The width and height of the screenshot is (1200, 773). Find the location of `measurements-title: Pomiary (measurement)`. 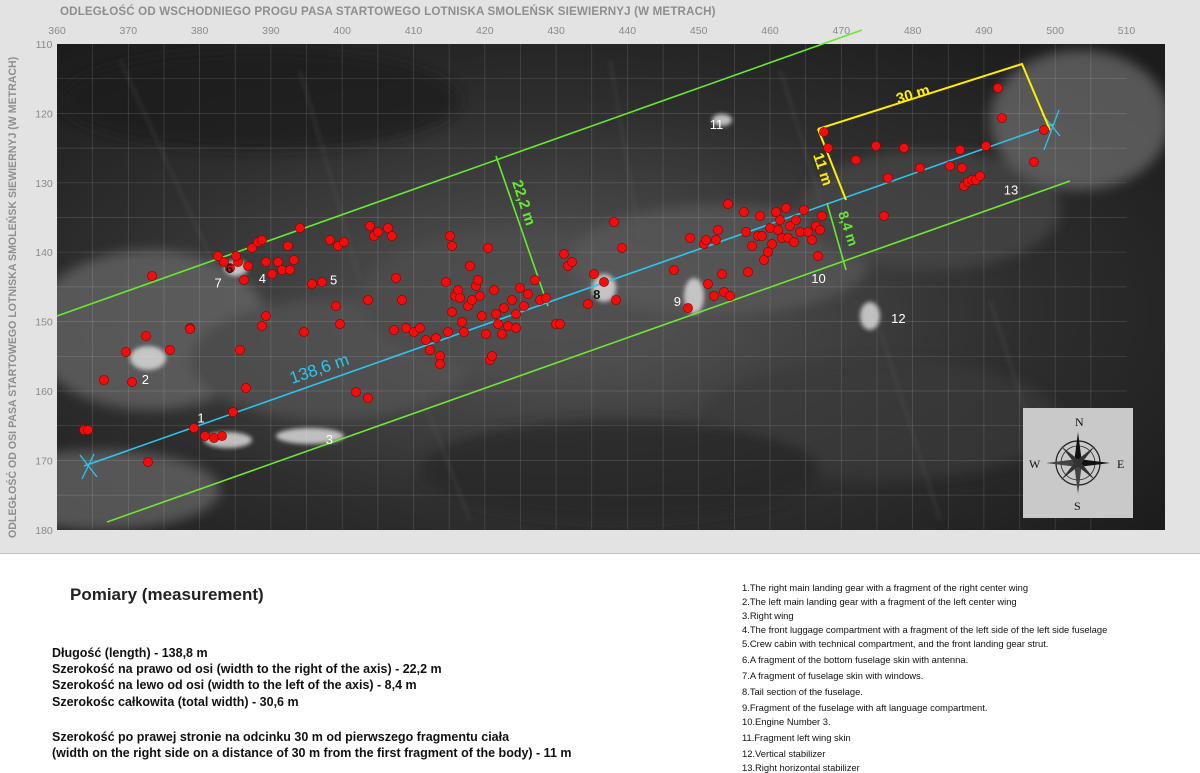

measurements-title: Pomiary (measurement) is located at coordinates (167, 594).